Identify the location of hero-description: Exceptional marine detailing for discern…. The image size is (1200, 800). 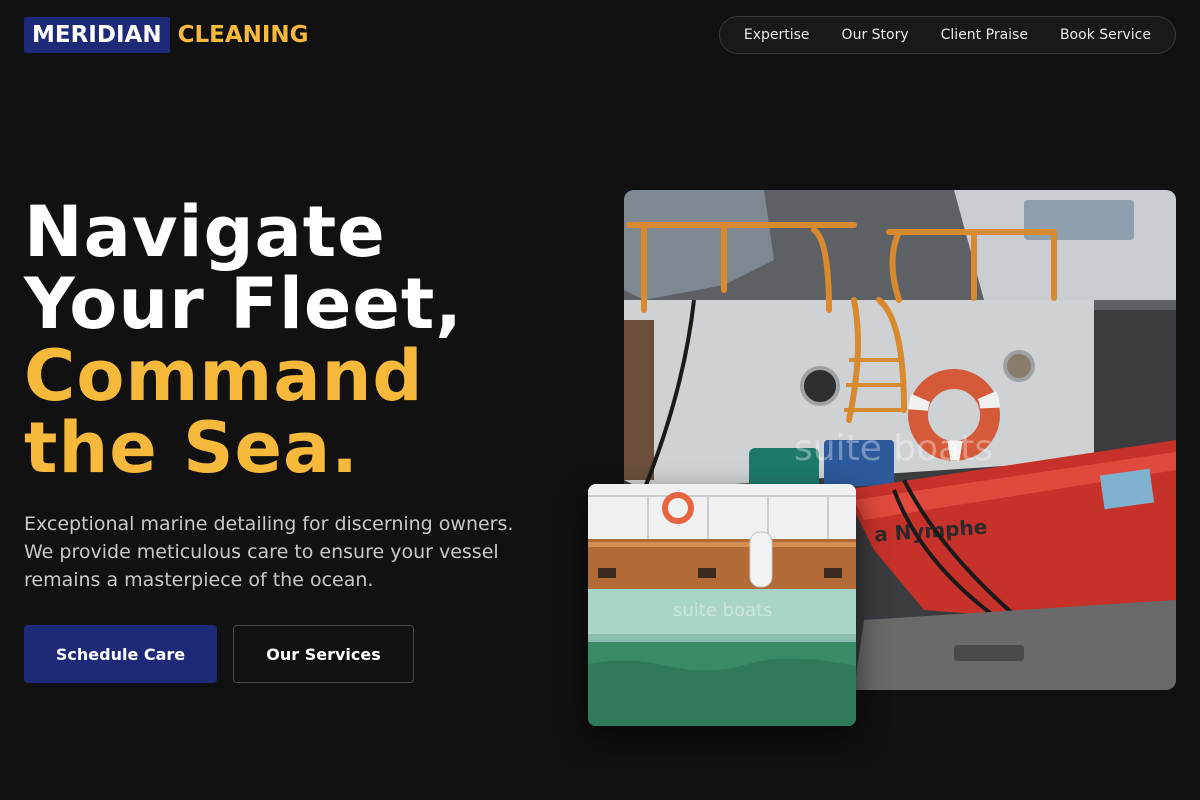
(269, 552).